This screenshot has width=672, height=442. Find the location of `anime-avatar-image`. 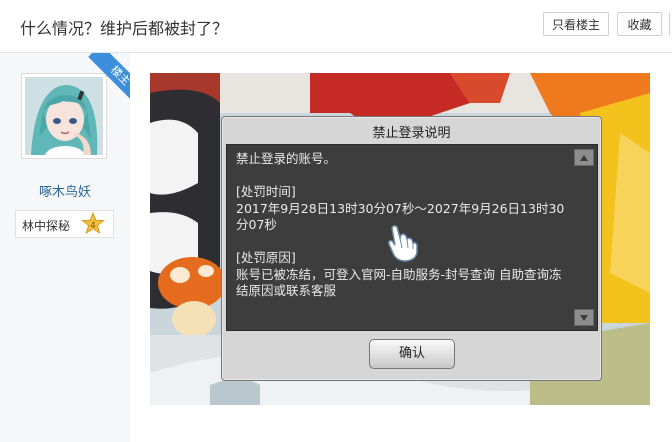

anime-avatar-image is located at coordinates (64, 116).